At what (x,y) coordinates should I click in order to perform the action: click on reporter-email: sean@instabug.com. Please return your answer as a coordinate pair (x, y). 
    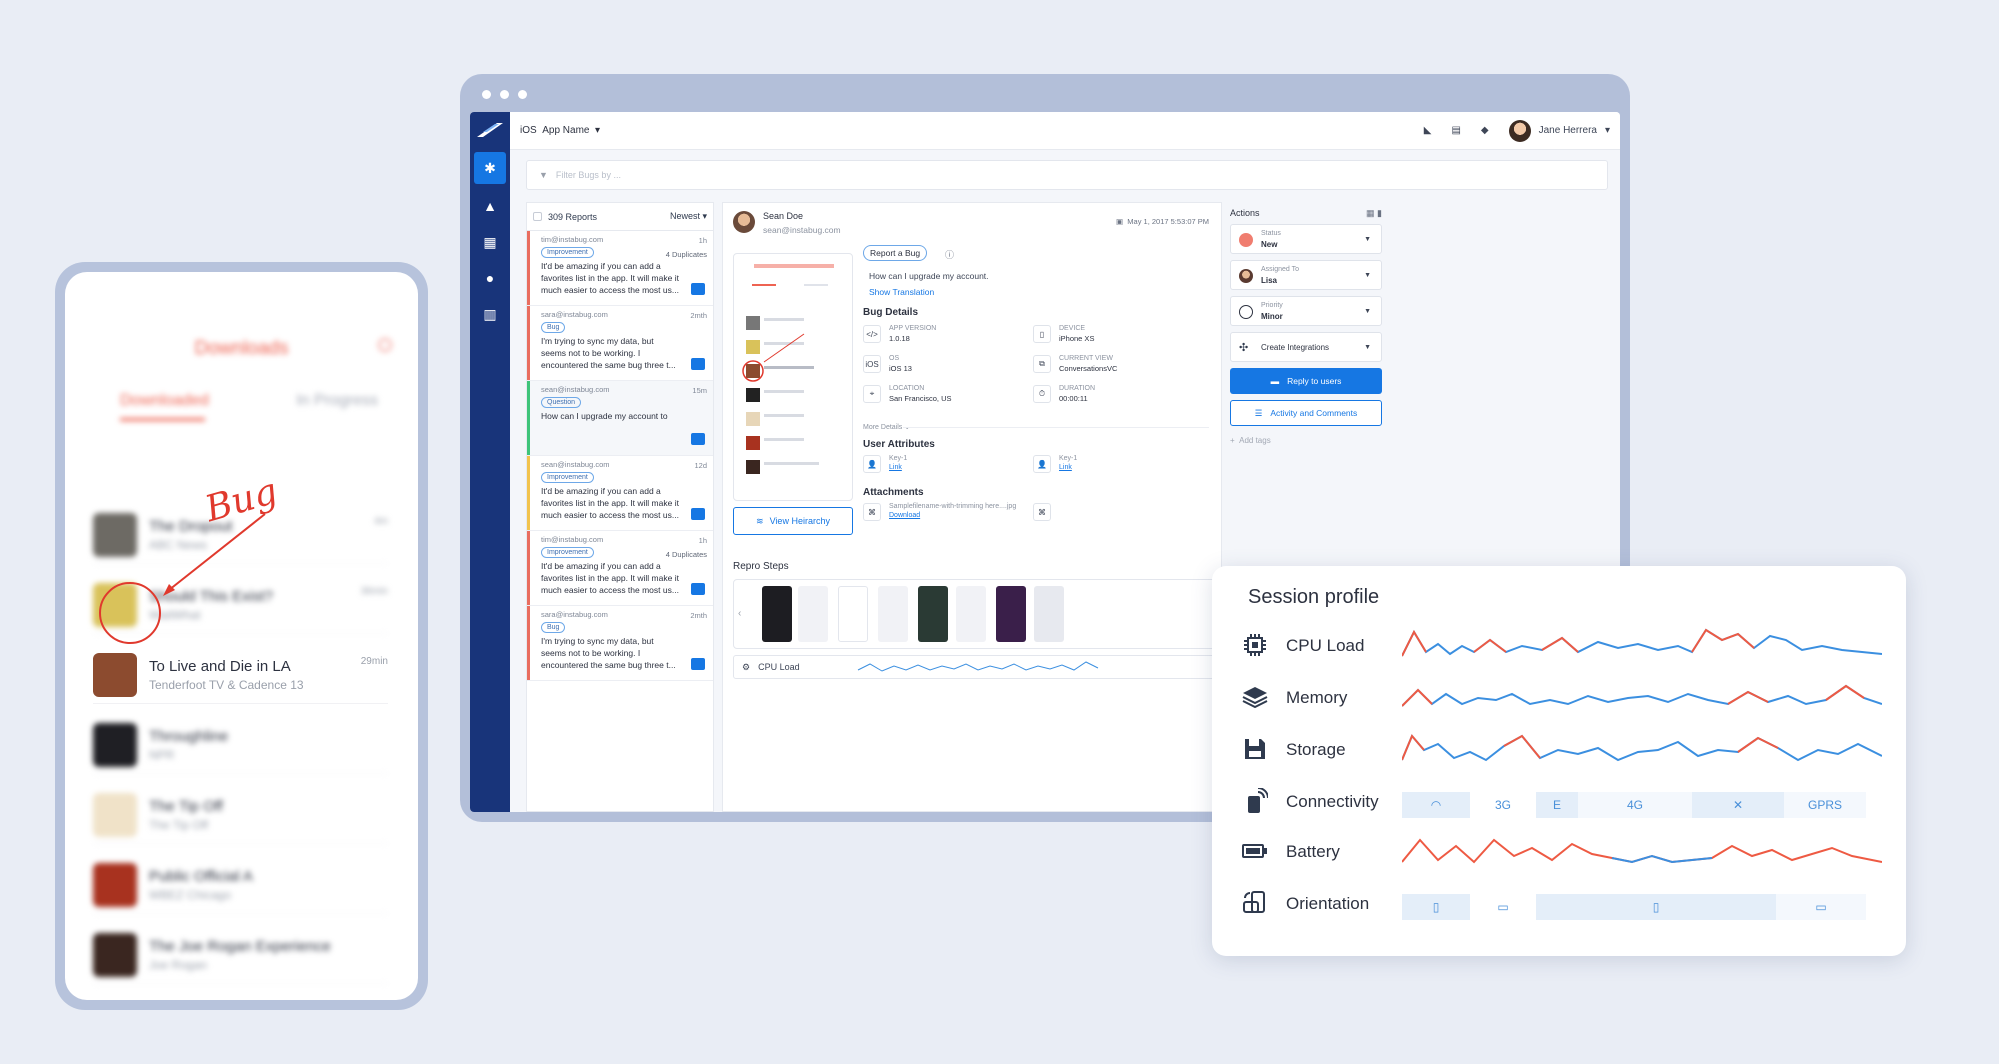
    Looking at the image, I should click on (802, 230).